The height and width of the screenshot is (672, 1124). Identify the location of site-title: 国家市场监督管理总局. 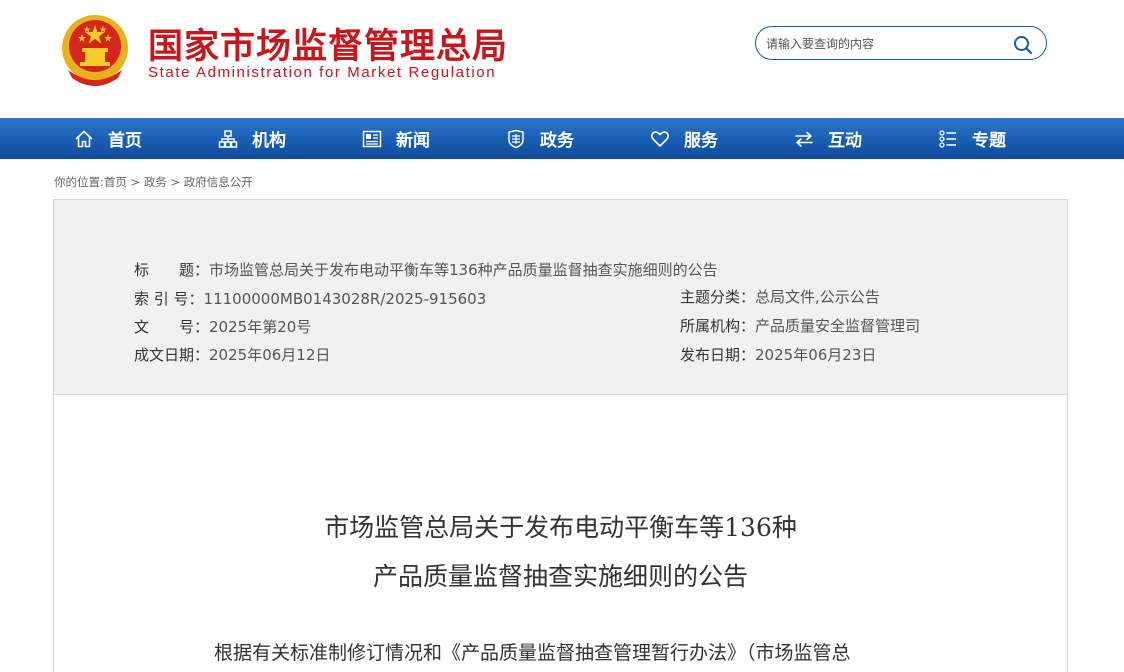
(328, 43).